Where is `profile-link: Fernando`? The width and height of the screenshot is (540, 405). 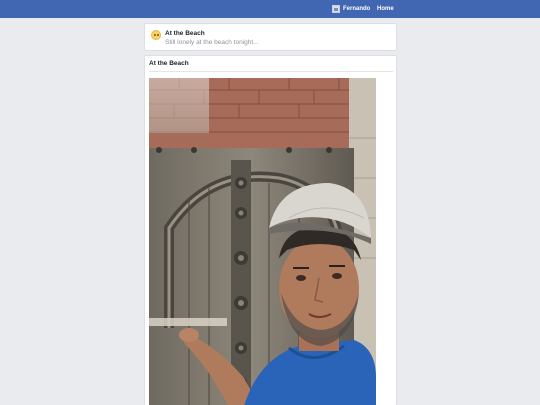 profile-link: Fernando is located at coordinates (351, 9).